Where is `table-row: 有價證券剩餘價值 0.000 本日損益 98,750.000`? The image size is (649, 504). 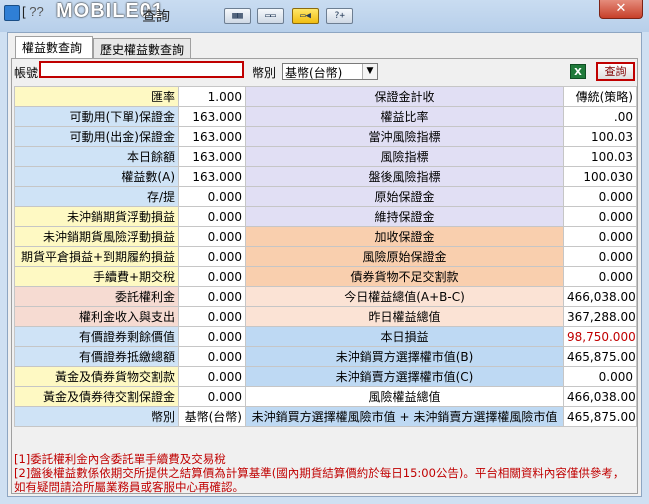 table-row: 有價證券剩餘價值 0.000 本日損益 98,750.000 is located at coordinates (325, 336).